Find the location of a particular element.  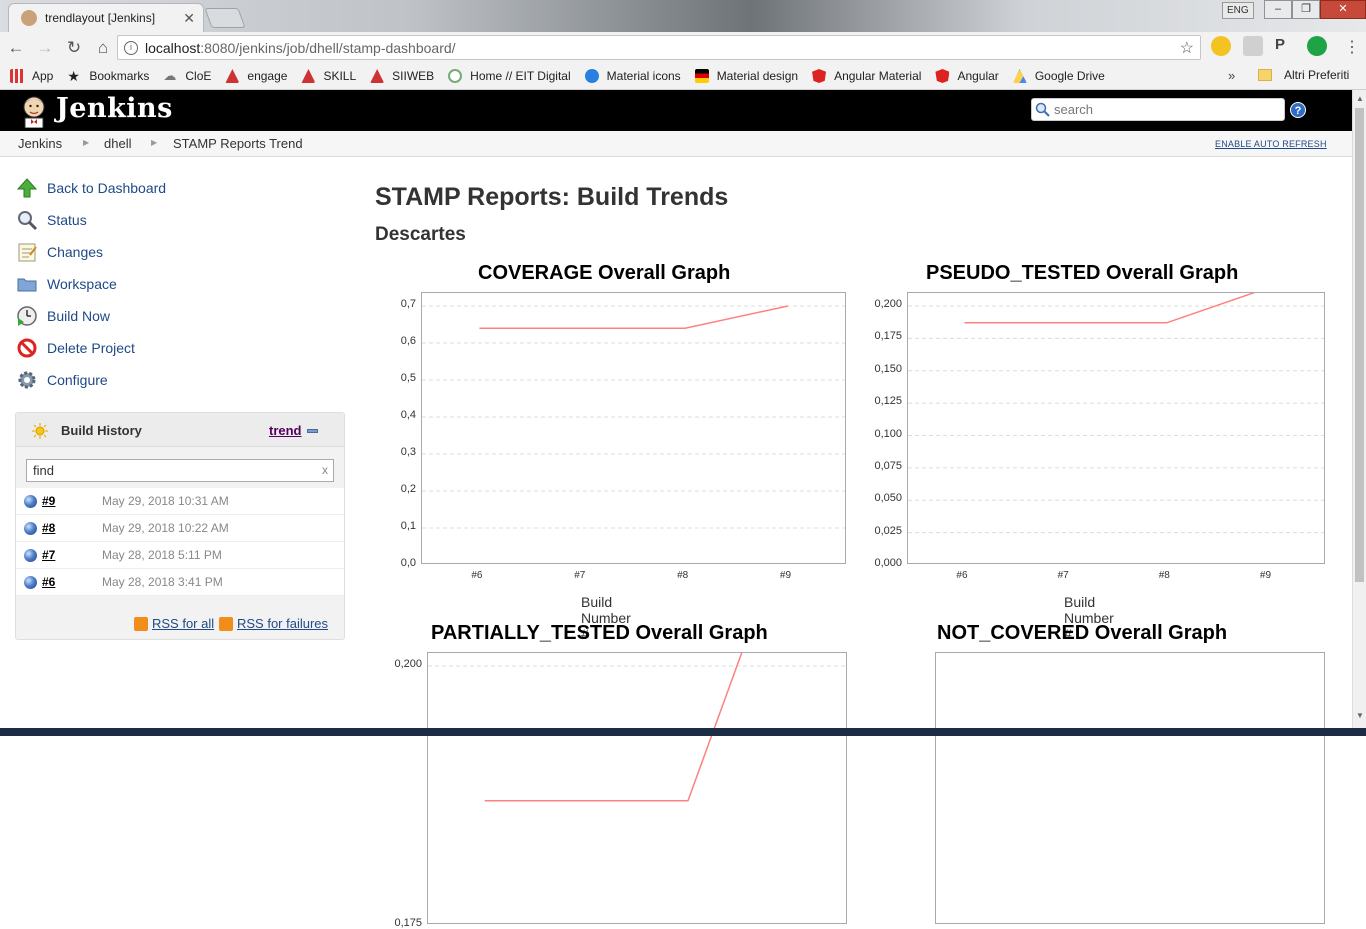

new-tab-button is located at coordinates (225, 18).